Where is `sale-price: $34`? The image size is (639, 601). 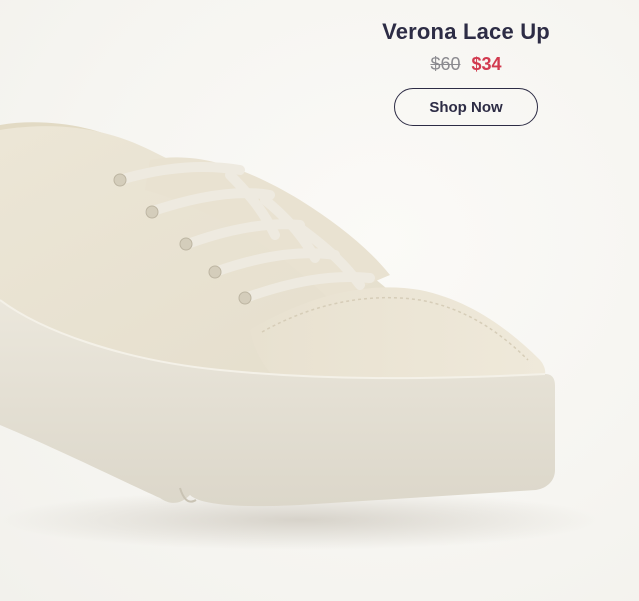
sale-price: $34 is located at coordinates (486, 64).